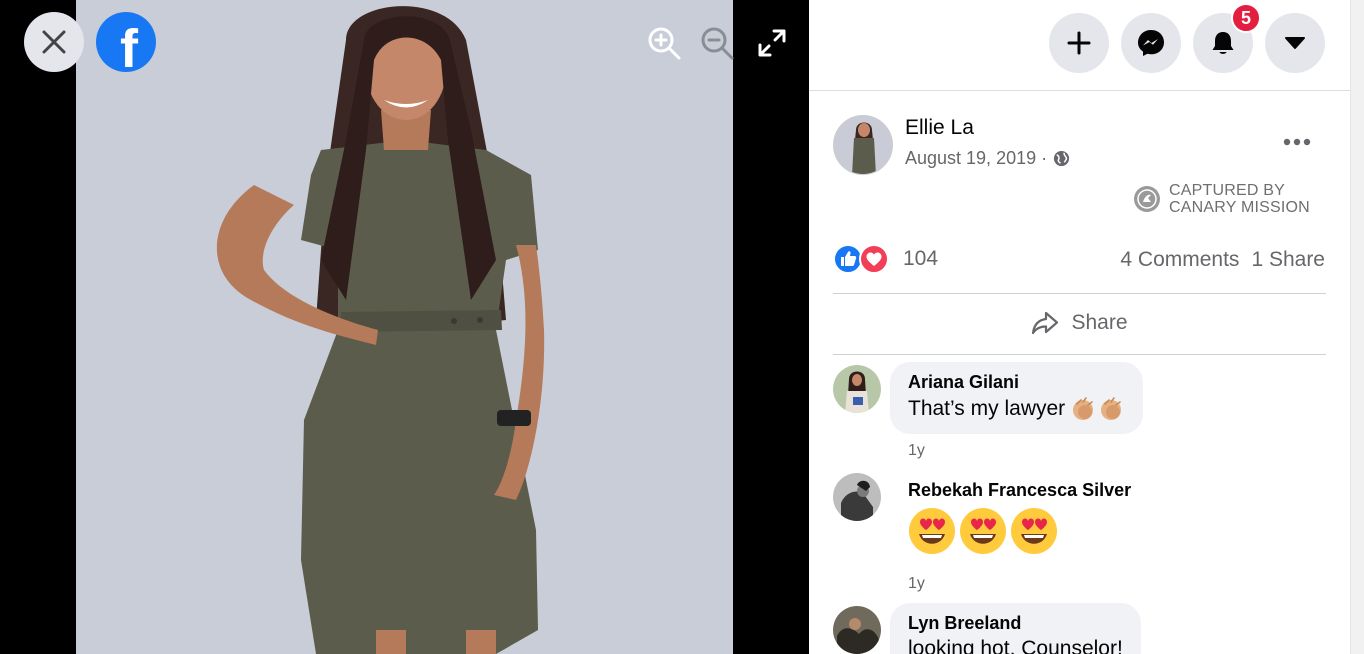 This screenshot has height=654, width=1364. What do you see at coordinates (1227, 190) in the screenshot?
I see `watermark-line-1: CAPTURED BY` at bounding box center [1227, 190].